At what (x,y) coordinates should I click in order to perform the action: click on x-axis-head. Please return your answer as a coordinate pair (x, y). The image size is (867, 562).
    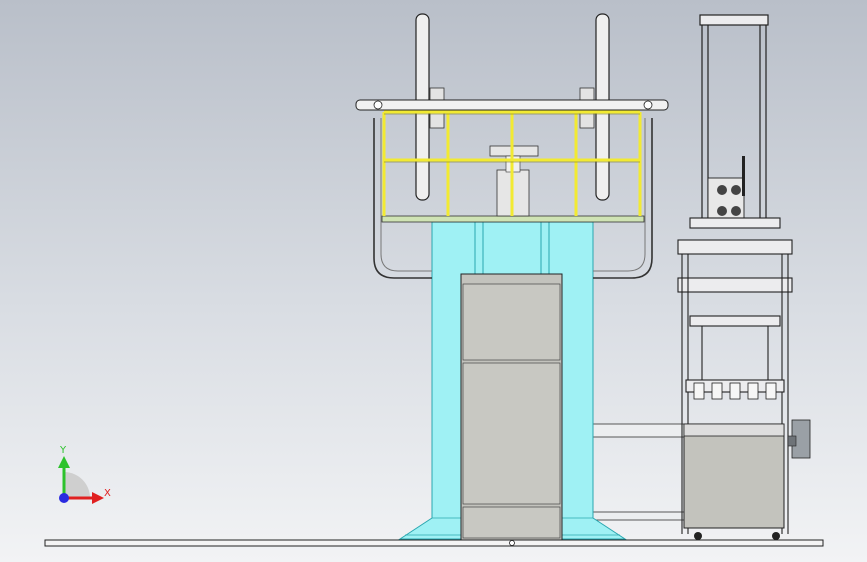
    Looking at the image, I should click on (98, 498).